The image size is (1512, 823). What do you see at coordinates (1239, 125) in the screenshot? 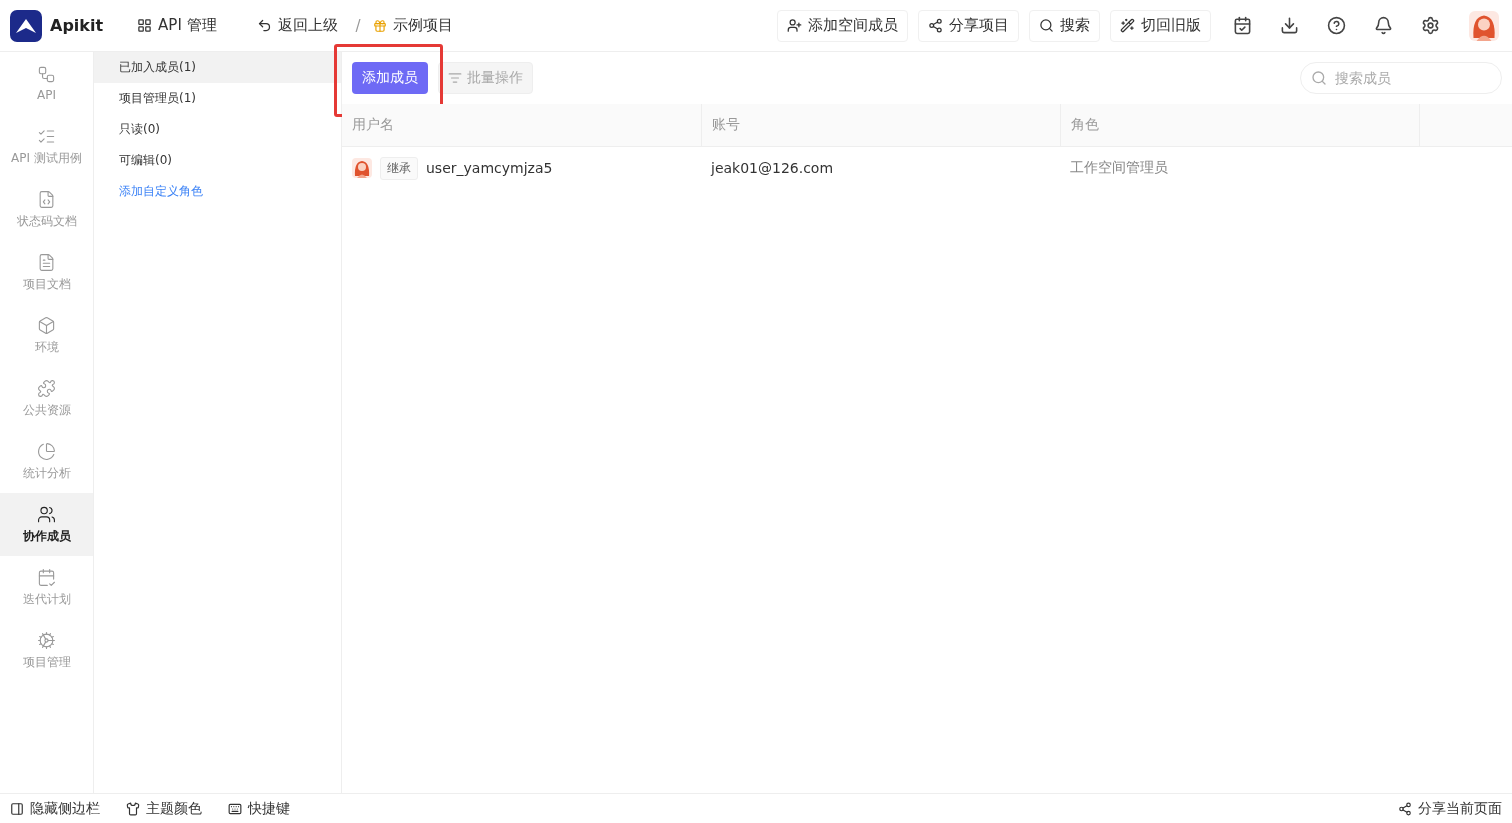
I see `column-header: 角色` at bounding box center [1239, 125].